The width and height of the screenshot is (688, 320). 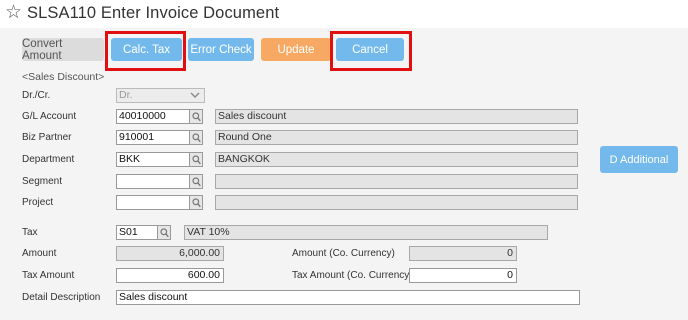 I want to click on tax-search-button, so click(x=164, y=232).